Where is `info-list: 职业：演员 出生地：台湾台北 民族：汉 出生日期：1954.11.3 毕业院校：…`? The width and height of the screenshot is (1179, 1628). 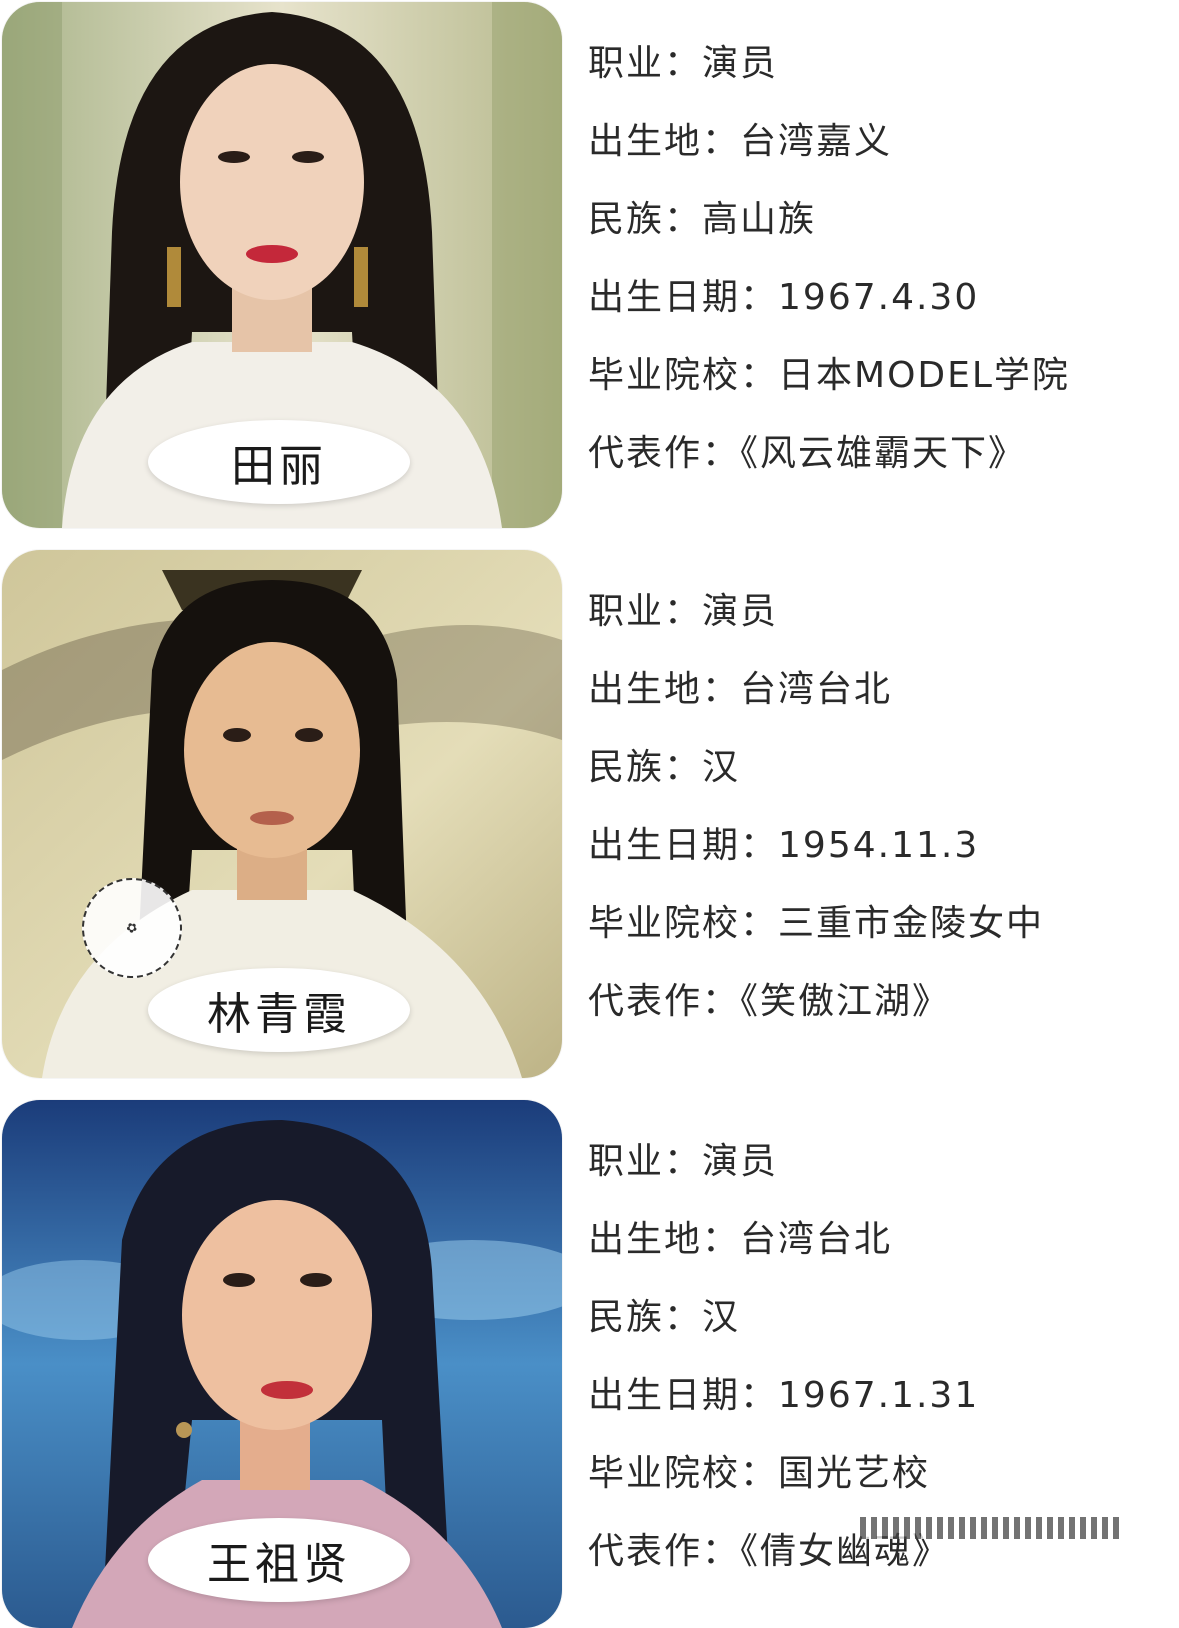 info-list: 职业：演员 出生地：台湾台北 民族：汉 出生日期：1954.11.3 毕业院校：… is located at coordinates (882, 820).